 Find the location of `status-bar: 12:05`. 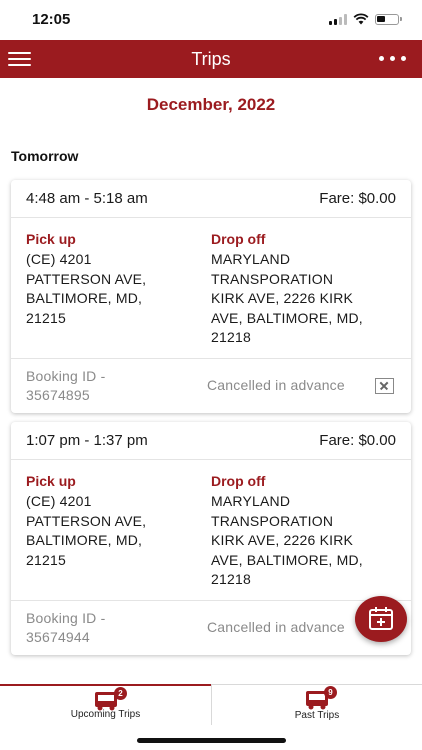

status-bar: 12:05 is located at coordinates (211, 20).